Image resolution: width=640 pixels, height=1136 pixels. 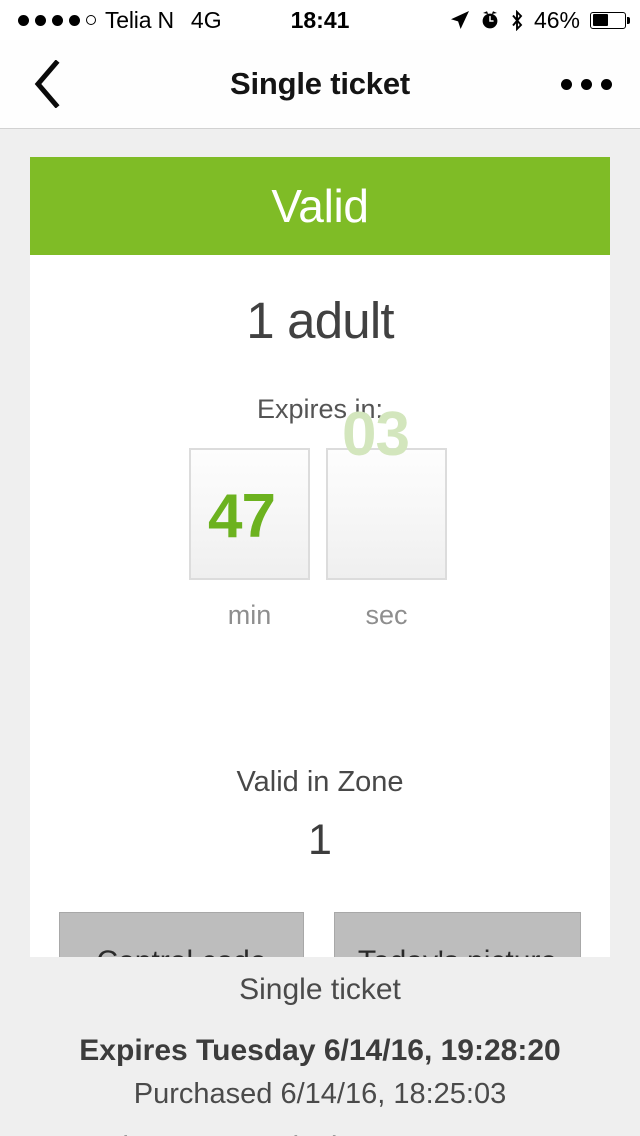 I want to click on status-bar-clock: 18:41, so click(x=320, y=19).